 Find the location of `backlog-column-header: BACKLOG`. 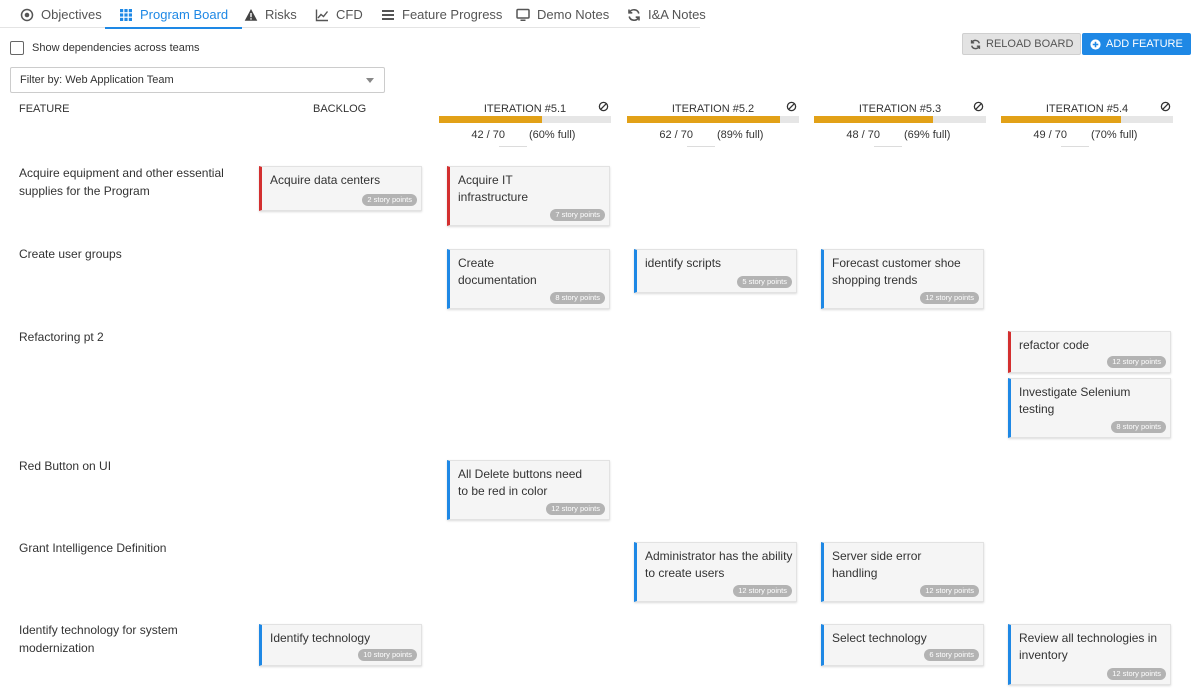

backlog-column-header: BACKLOG is located at coordinates (340, 109).